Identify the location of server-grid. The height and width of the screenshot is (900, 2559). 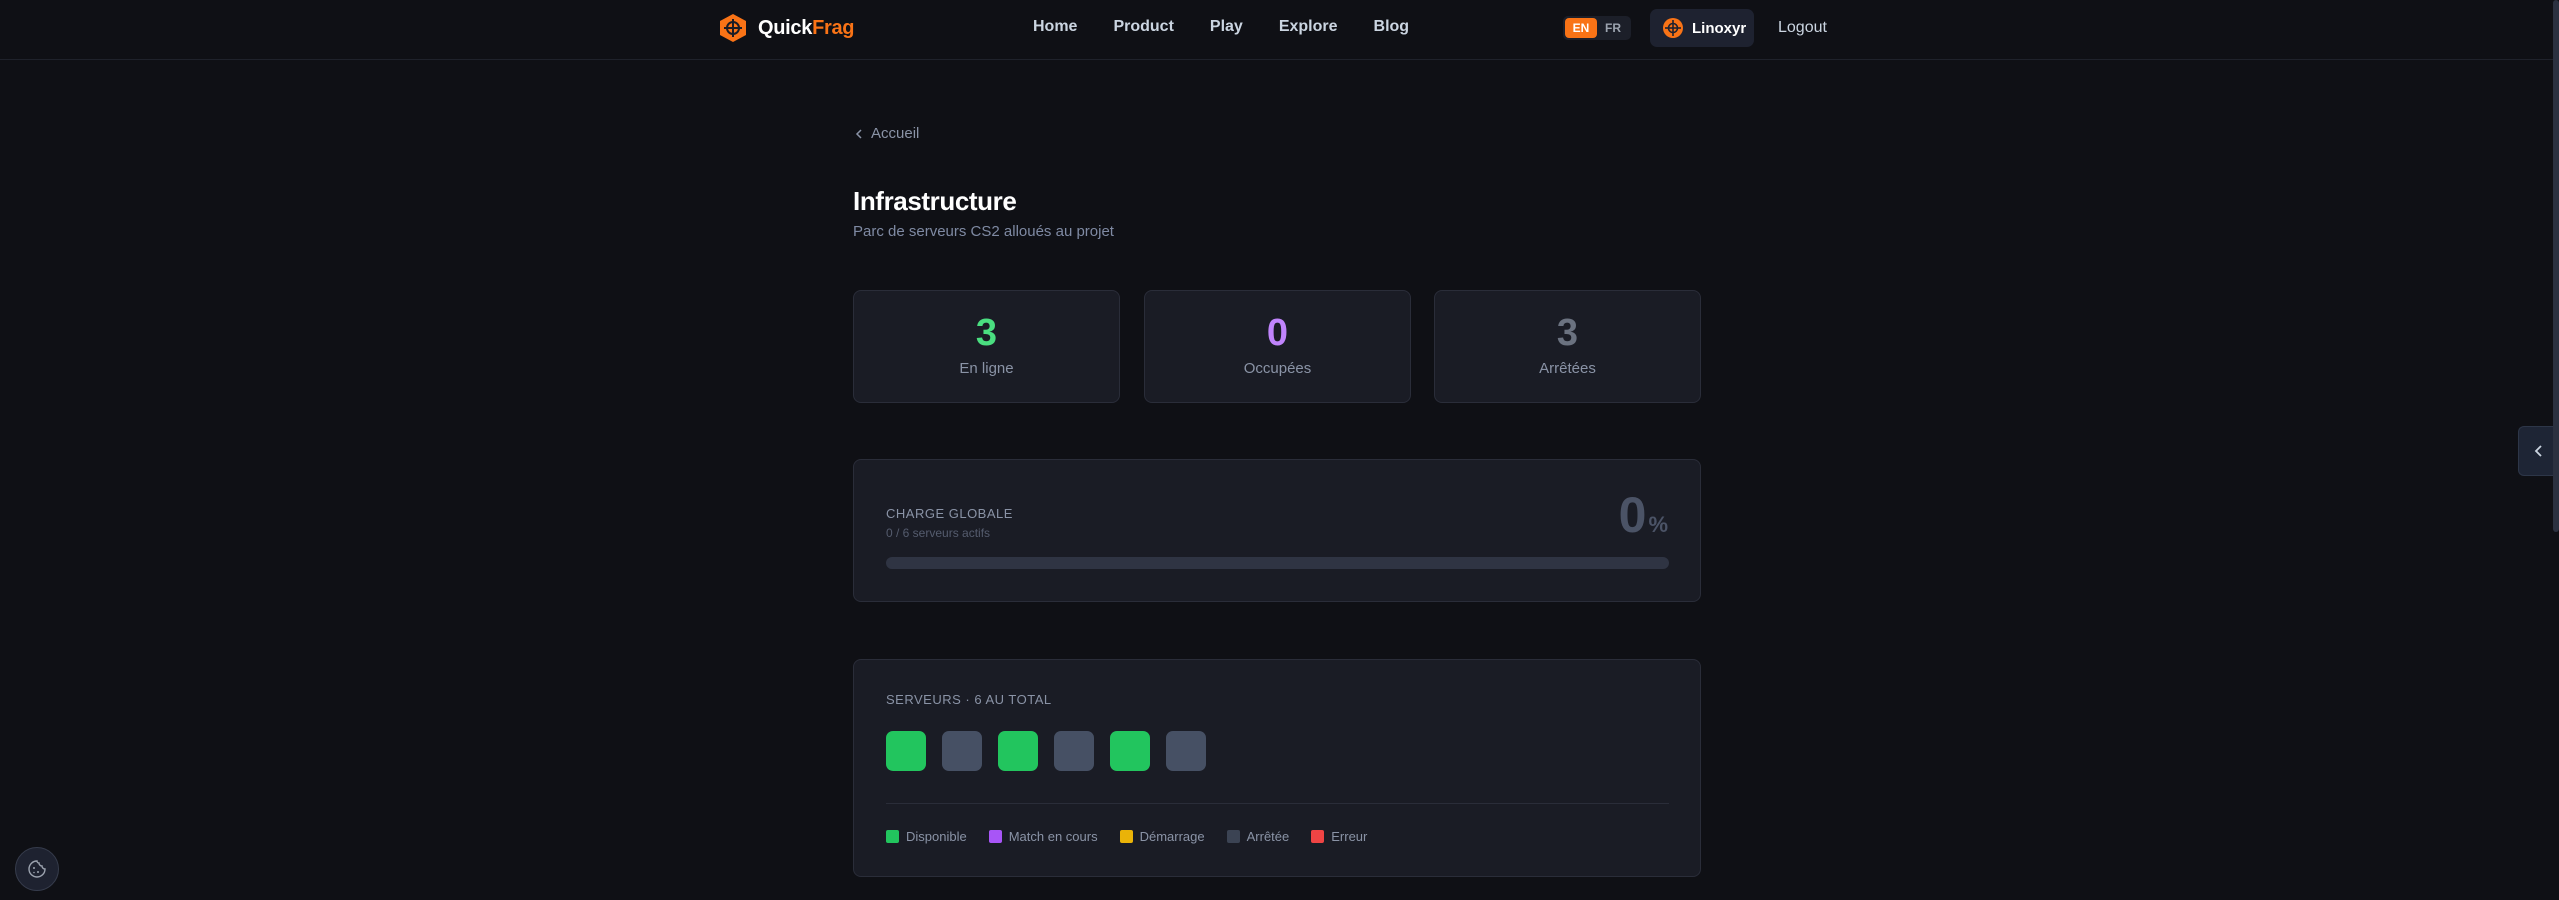
(1046, 751).